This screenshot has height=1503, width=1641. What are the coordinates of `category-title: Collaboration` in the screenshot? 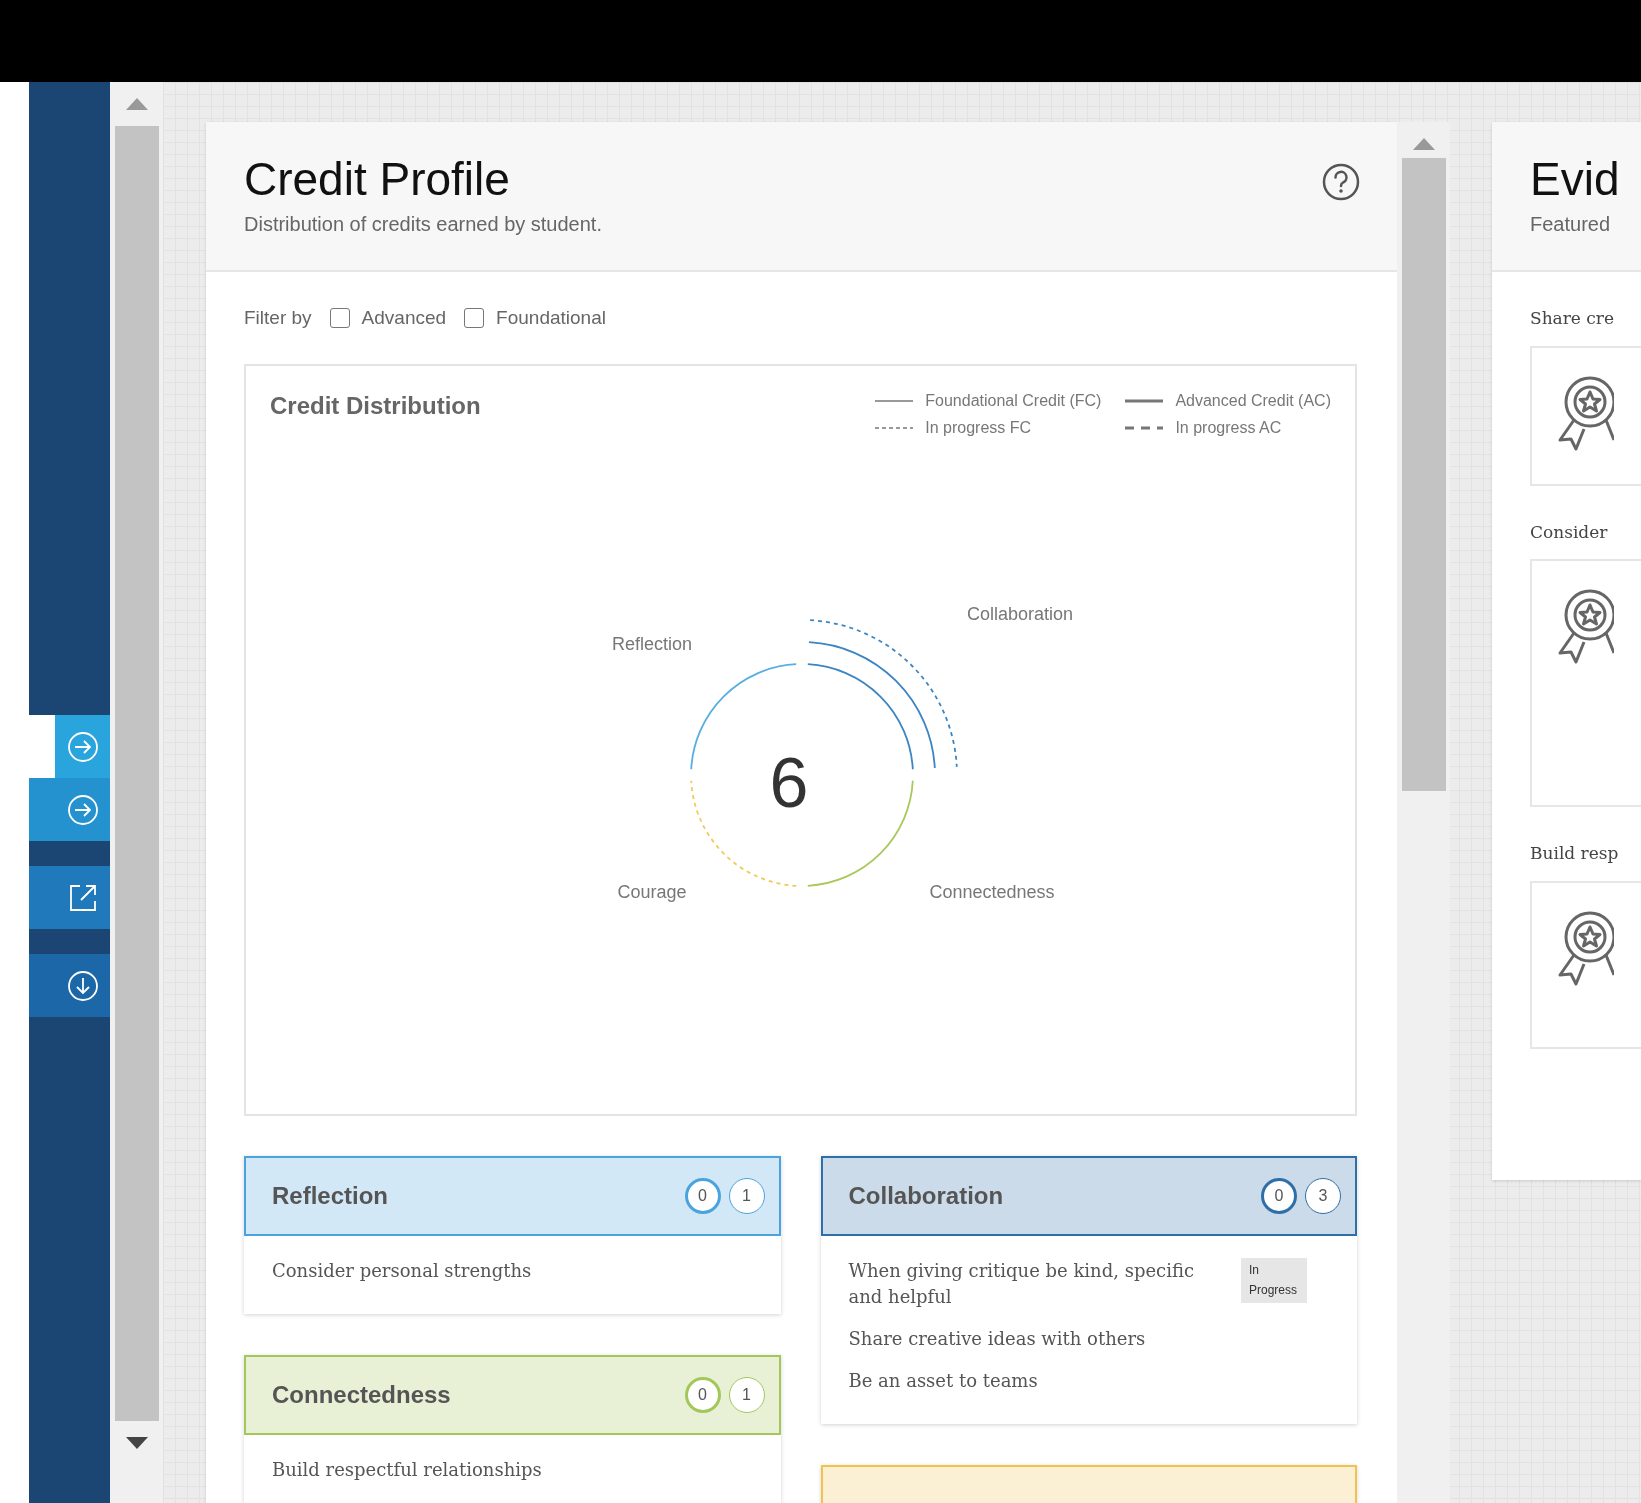 It's located at (926, 1196).